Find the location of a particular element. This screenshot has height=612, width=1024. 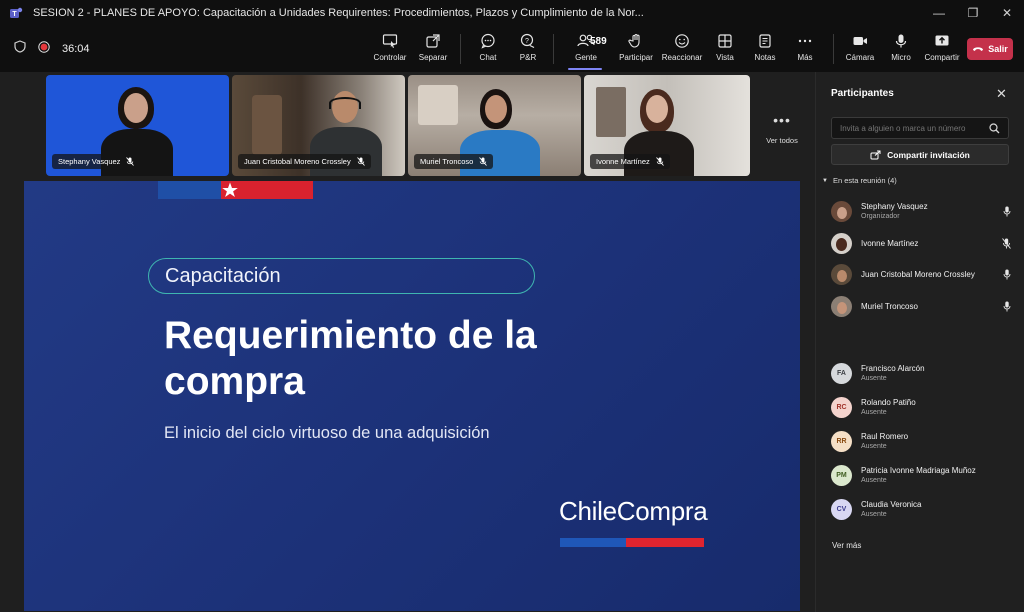

recording-icon is located at coordinates (44, 49).